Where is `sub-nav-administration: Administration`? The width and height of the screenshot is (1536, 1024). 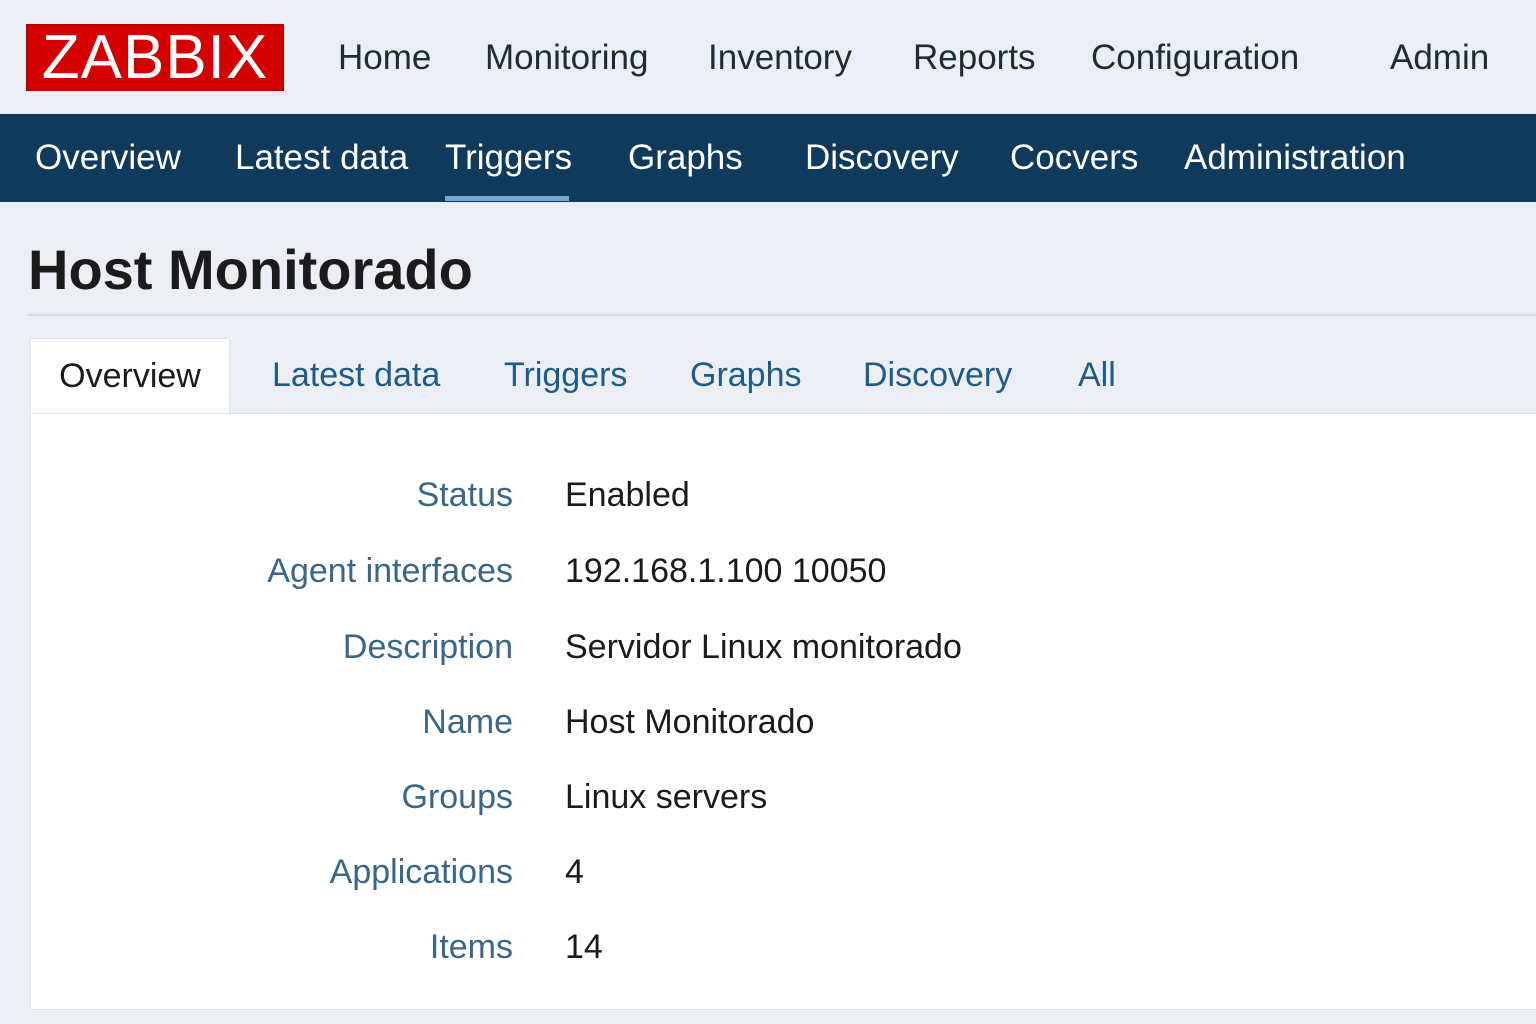 sub-nav-administration: Administration is located at coordinates (1295, 158).